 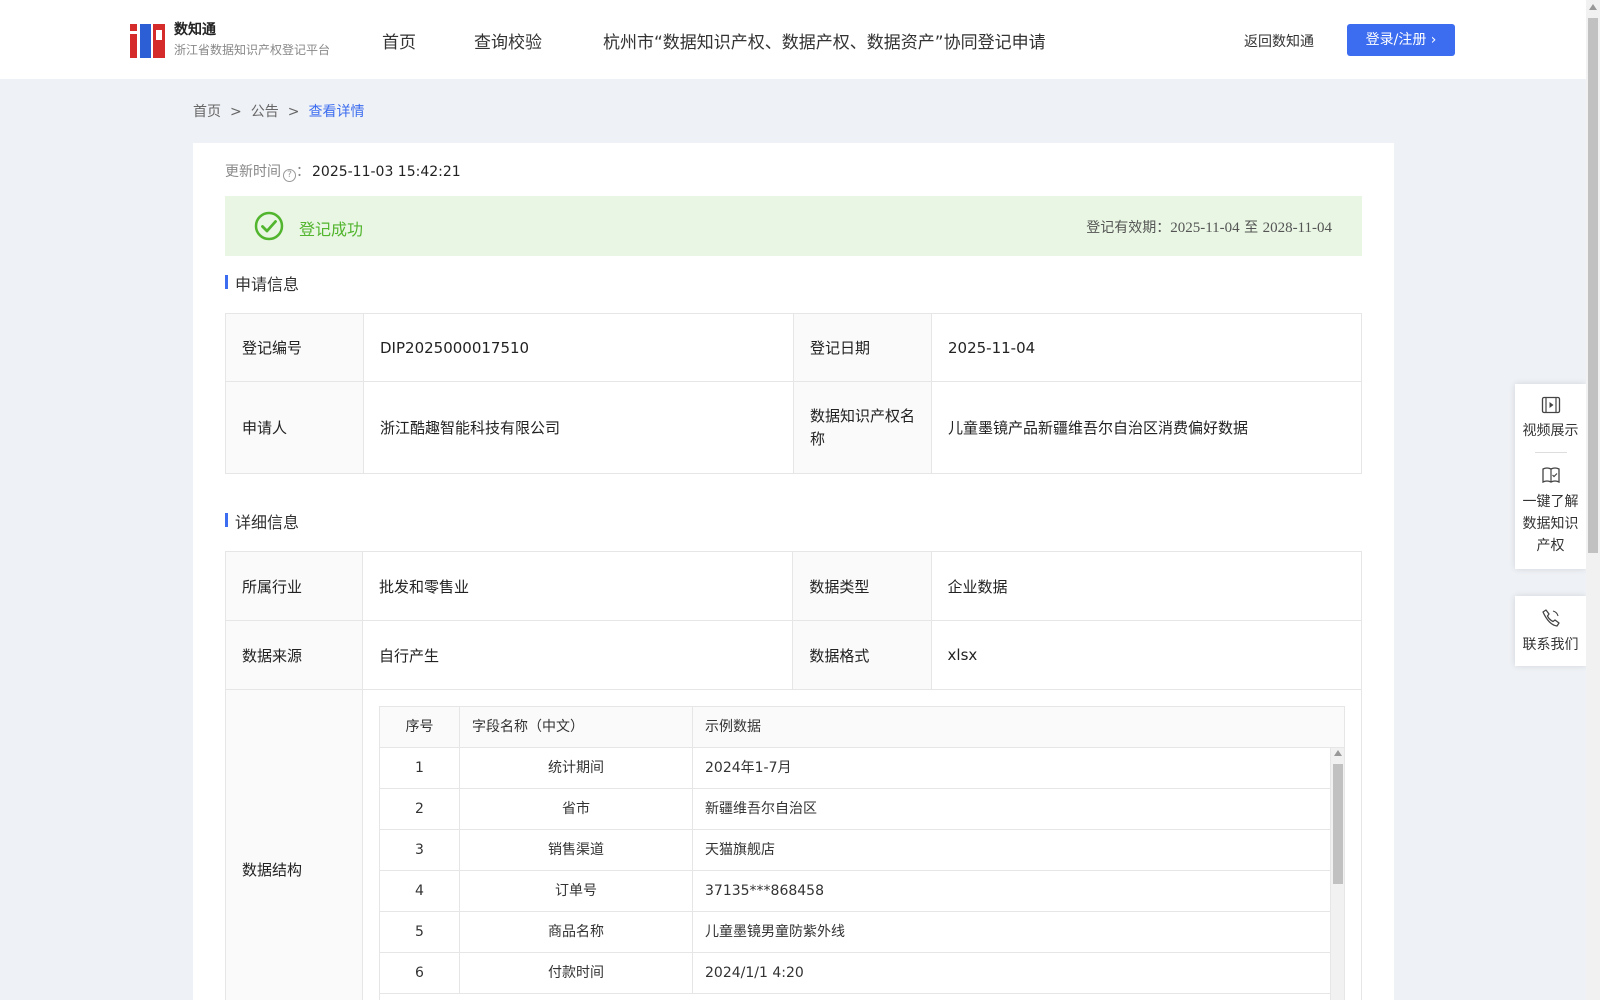 I want to click on table-row: 登记编号 DIP2025000017510 登记日期 2025-11-04, so click(x=793, y=347).